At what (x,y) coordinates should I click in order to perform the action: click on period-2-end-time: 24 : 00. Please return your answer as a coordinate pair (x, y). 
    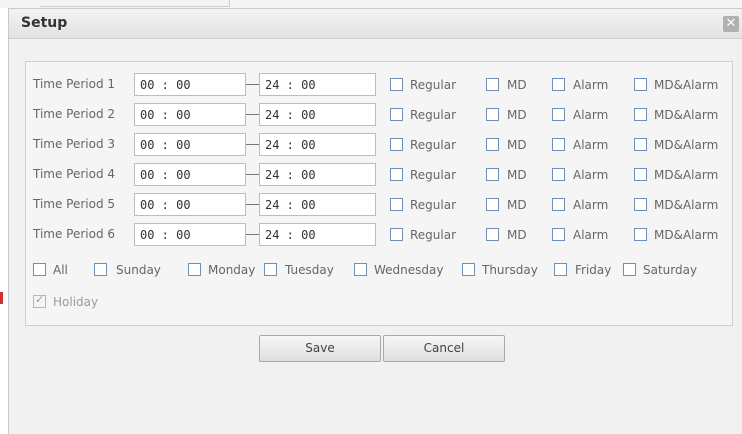
    Looking at the image, I should click on (317, 114).